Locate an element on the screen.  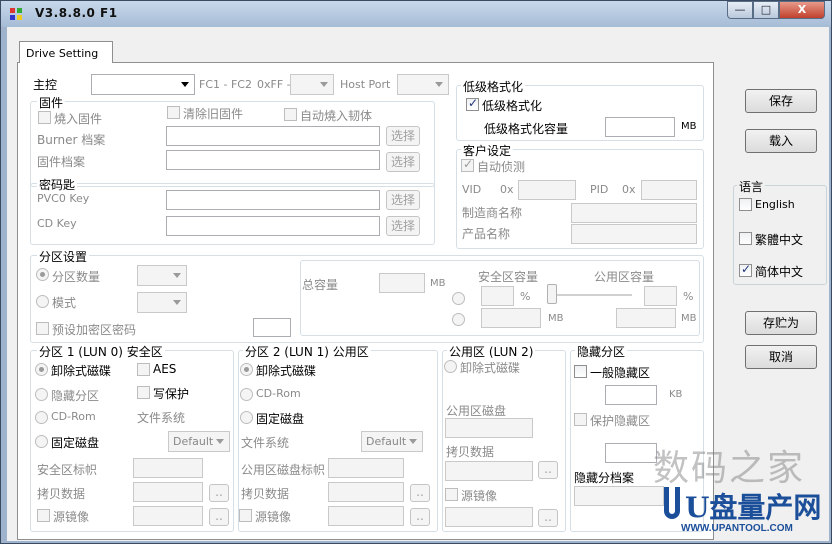
p1-fixed-radio is located at coordinates (41, 441).